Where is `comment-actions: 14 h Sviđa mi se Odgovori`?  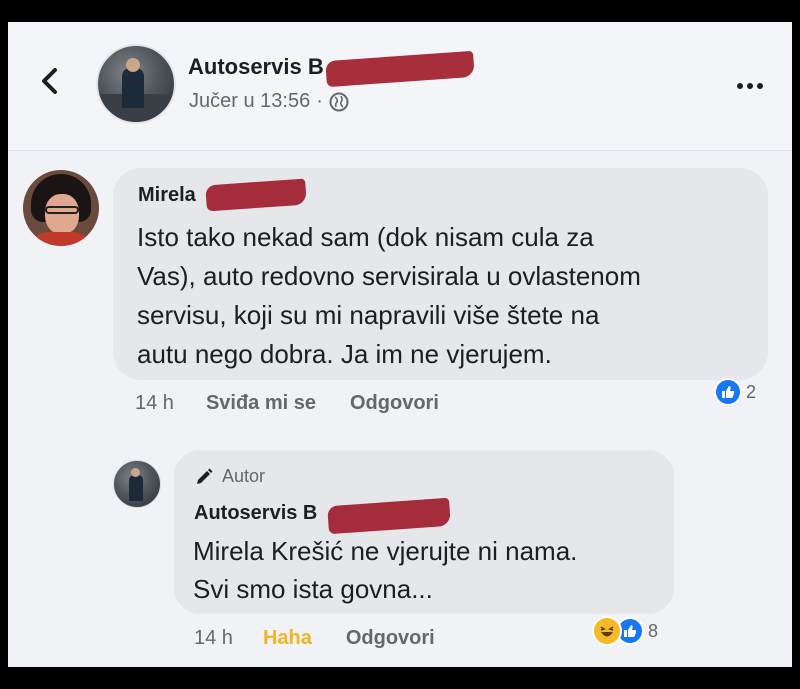 comment-actions: 14 h Sviđa mi se Odgovori is located at coordinates (304, 403).